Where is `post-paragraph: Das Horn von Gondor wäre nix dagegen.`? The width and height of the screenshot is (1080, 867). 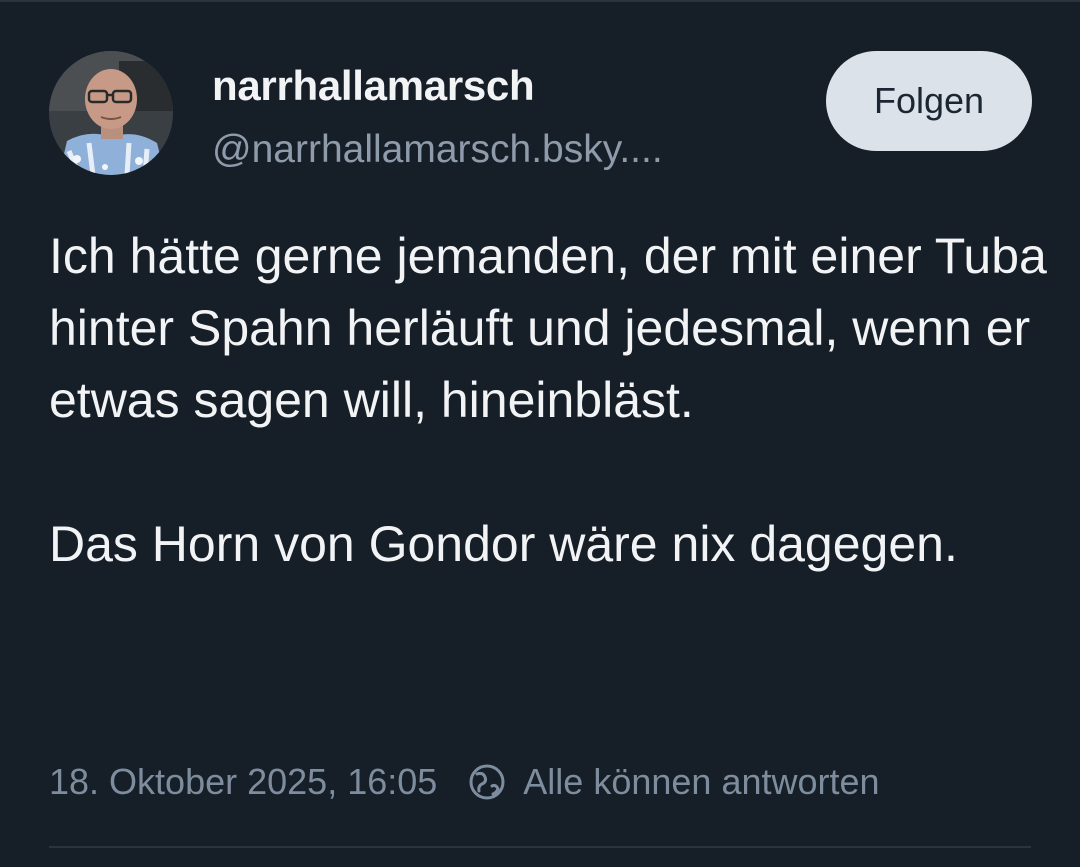 post-paragraph: Das Horn von Gondor wäre nix dagegen. is located at coordinates (503, 544).